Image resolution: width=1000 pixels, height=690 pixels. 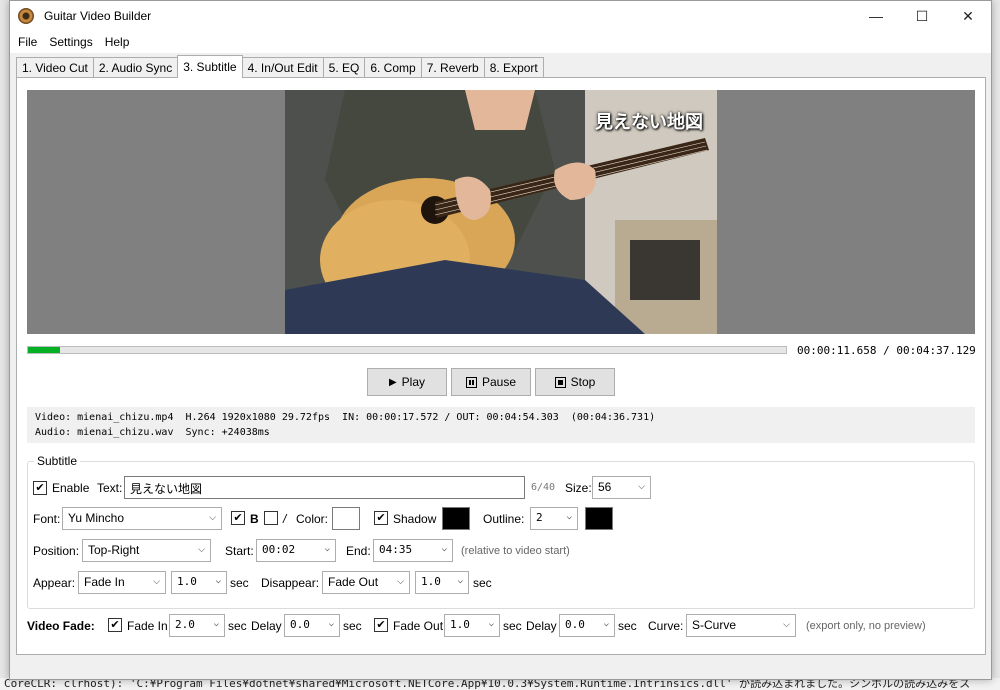 I want to click on disappear-effect-select: Fade Out ⌵, so click(x=366, y=582).